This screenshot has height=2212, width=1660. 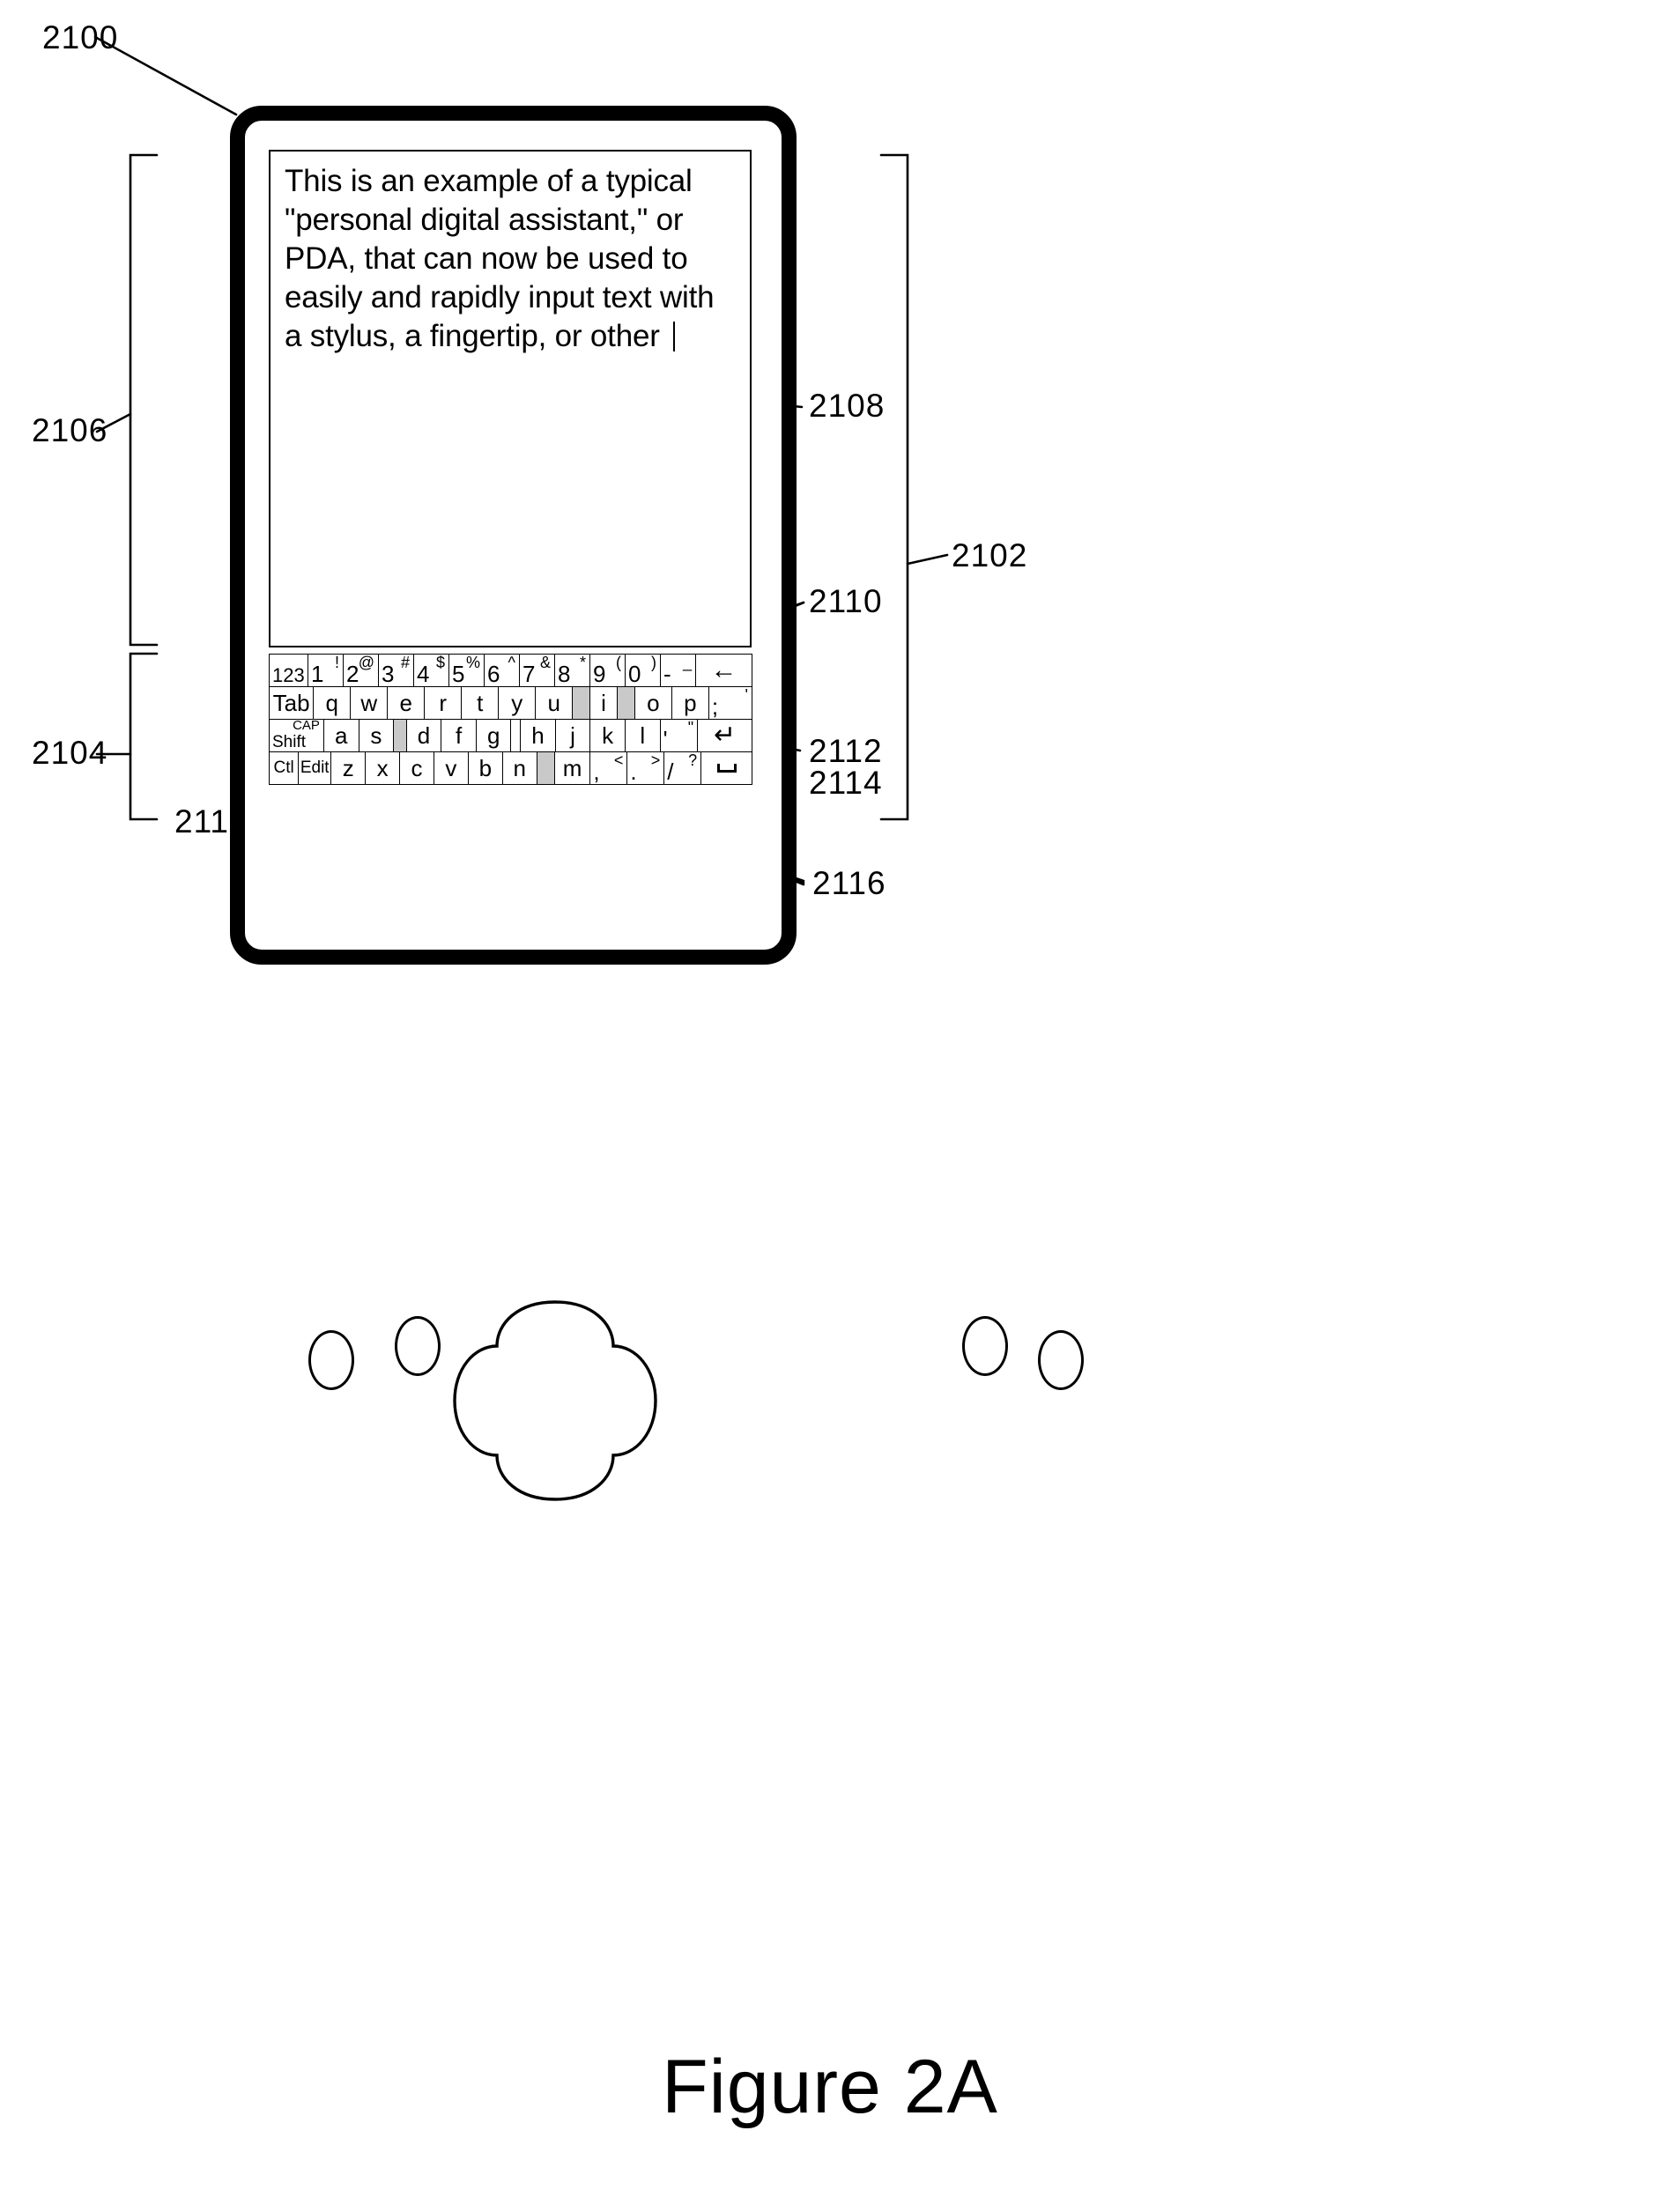 I want to click on key-label: y, so click(x=517, y=702).